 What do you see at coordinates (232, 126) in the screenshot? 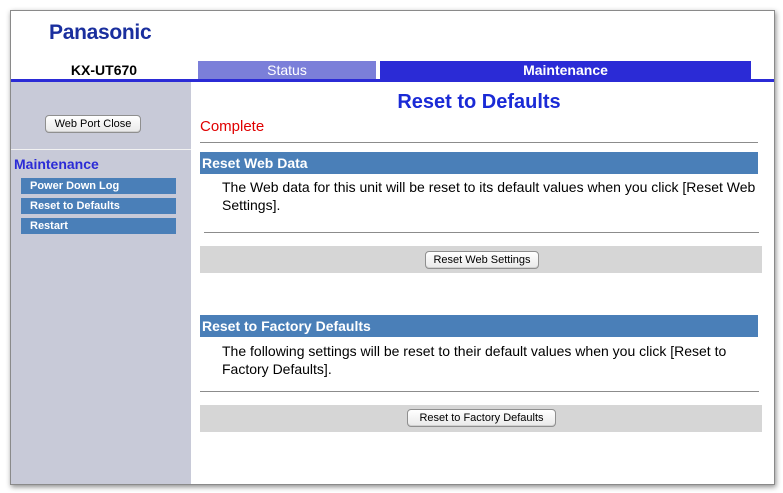
I see `status-message: Complete` at bounding box center [232, 126].